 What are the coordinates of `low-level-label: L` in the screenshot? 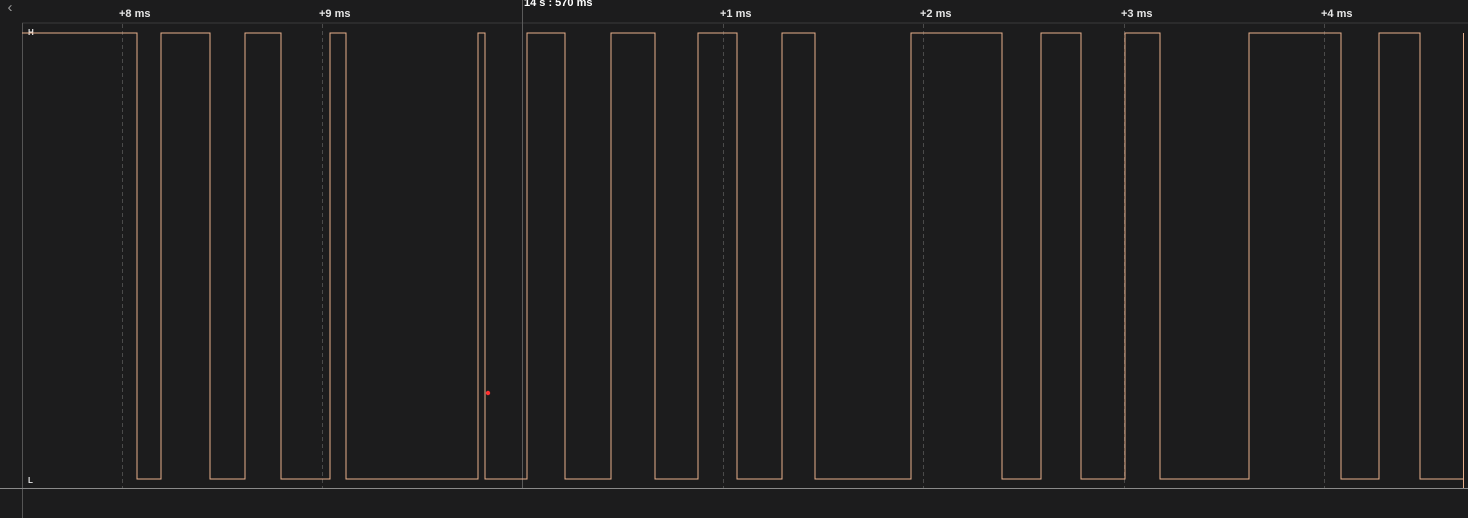 It's located at (30, 480).